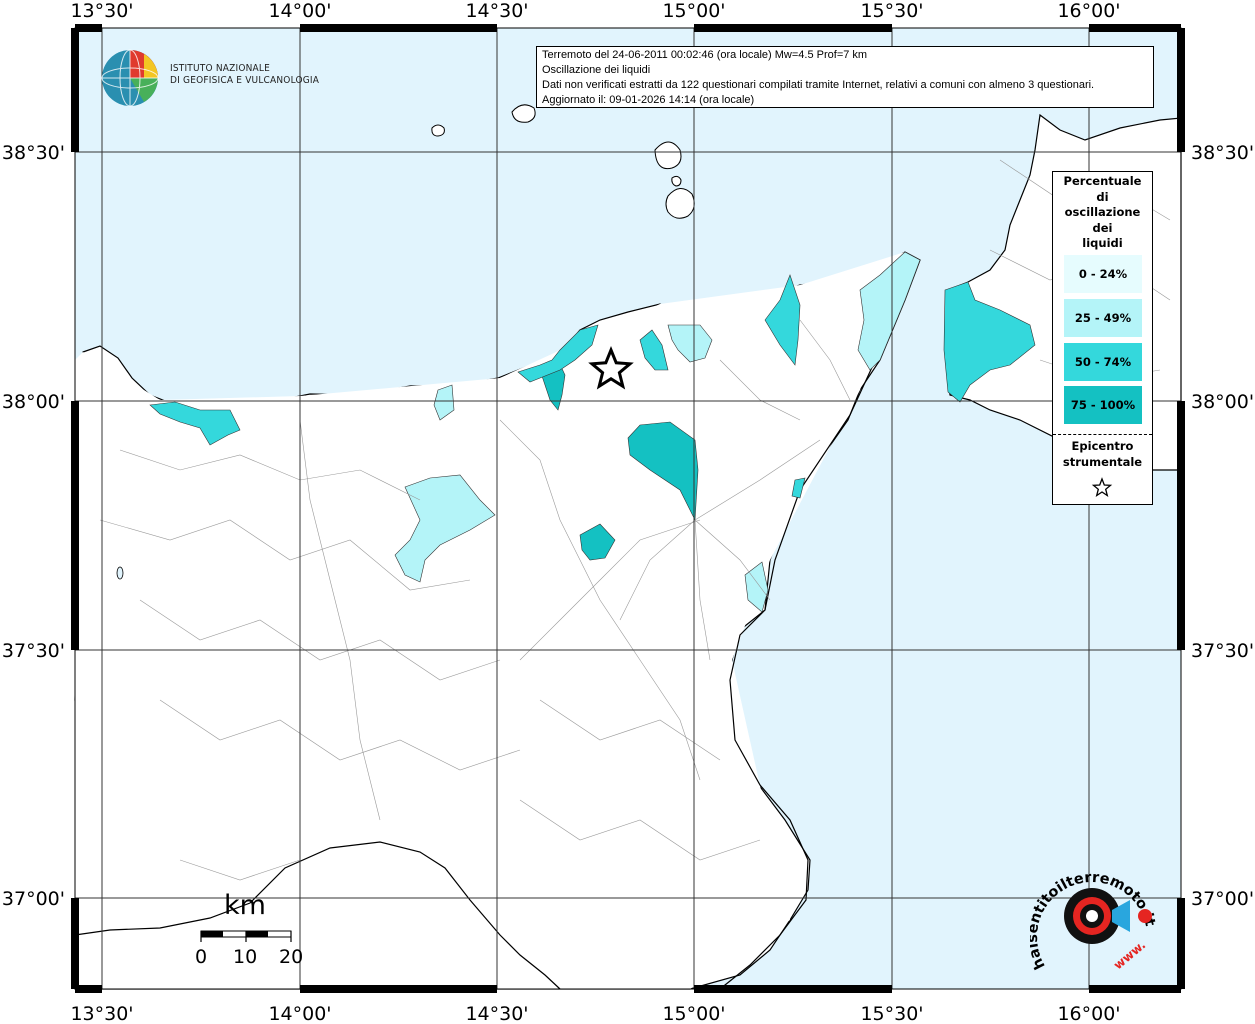 The height and width of the screenshot is (1024, 1255). I want to click on legend-class-label: 0 - 24%, so click(1103, 274).